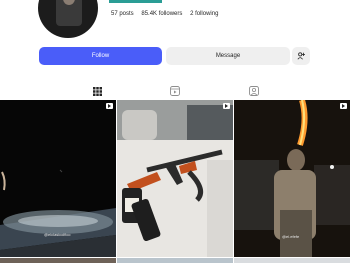  Describe the element at coordinates (122, 14) in the screenshot. I see `posts-count: 57 posts` at that location.